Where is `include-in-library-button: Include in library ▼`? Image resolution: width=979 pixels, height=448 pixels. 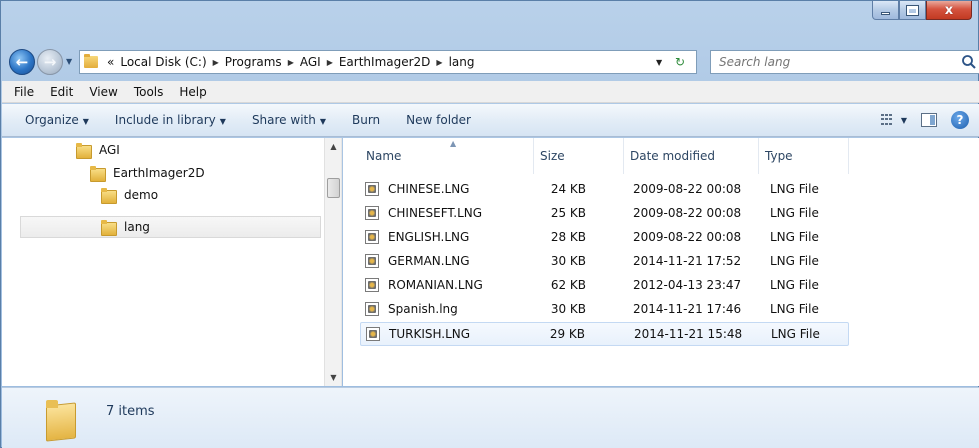 include-in-library-button: Include in library ▼ is located at coordinates (170, 120).